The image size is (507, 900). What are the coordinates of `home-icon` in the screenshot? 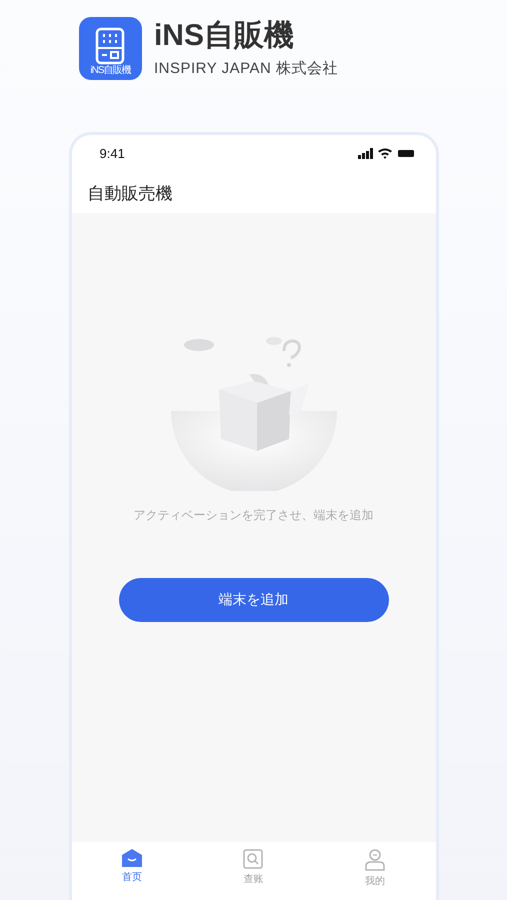 It's located at (132, 858).